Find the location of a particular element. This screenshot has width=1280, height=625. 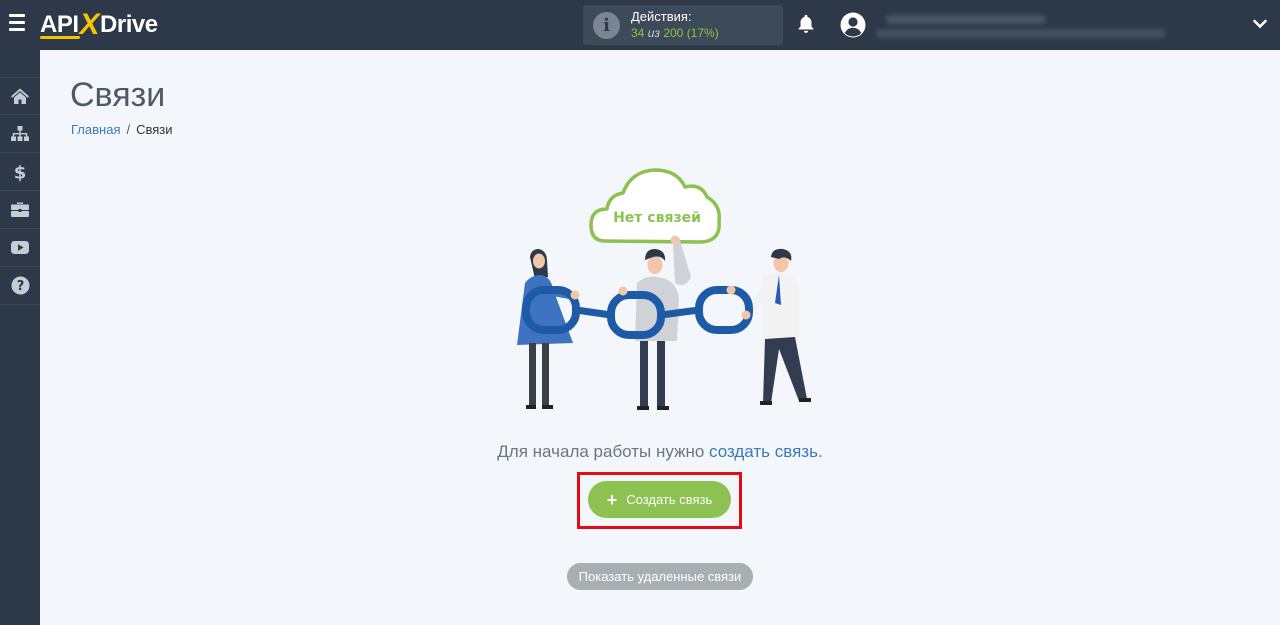

sidebar-item-billing: $ is located at coordinates (20, 172).